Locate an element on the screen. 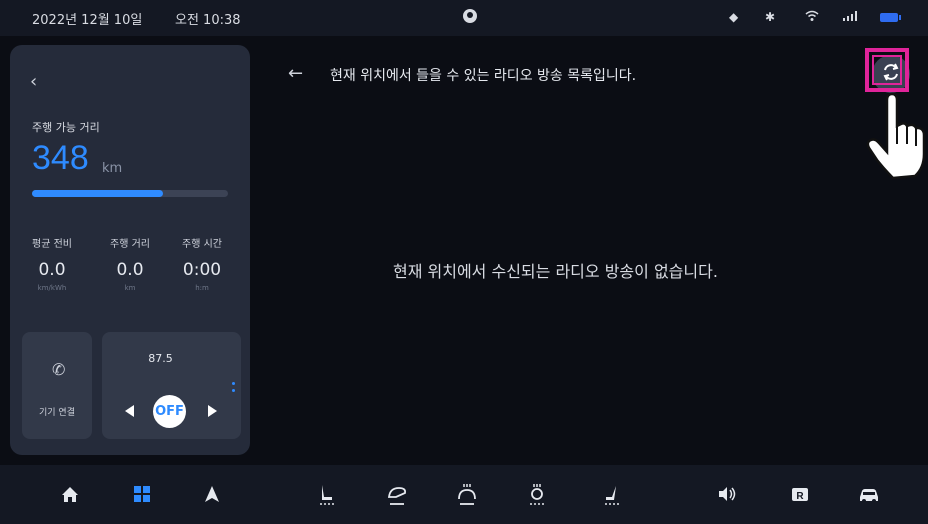 The width and height of the screenshot is (928, 524). status-date: 2022년 12월 10일 is located at coordinates (87, 20).